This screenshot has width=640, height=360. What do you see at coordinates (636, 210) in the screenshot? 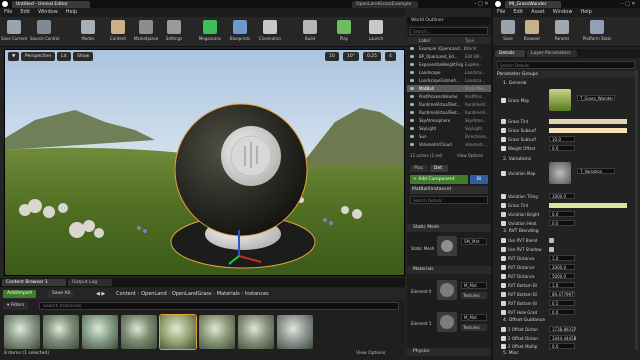
I see `mi-scrollbar` at bounding box center [636, 210].